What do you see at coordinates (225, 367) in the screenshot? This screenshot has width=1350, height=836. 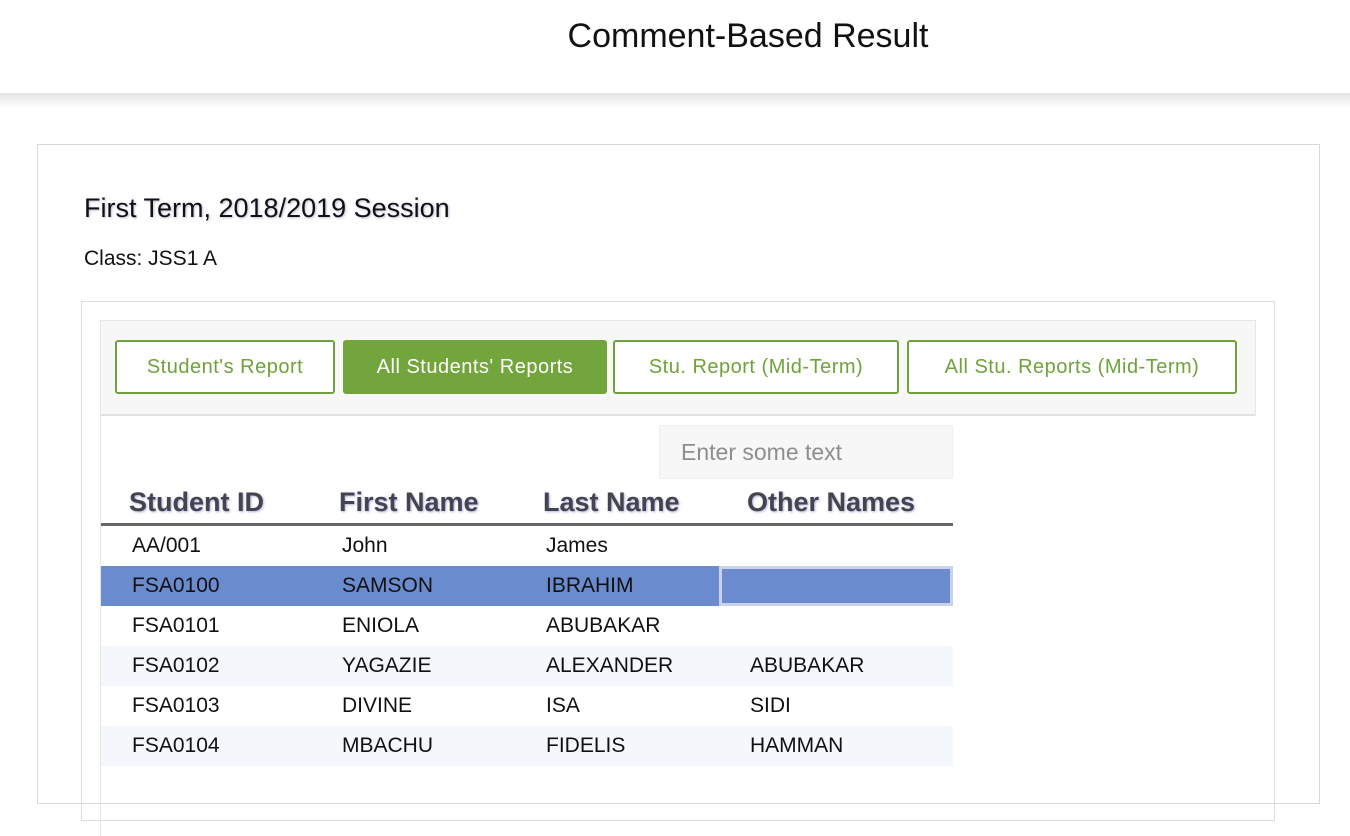 I see `tab-students-report: Student's Report` at bounding box center [225, 367].